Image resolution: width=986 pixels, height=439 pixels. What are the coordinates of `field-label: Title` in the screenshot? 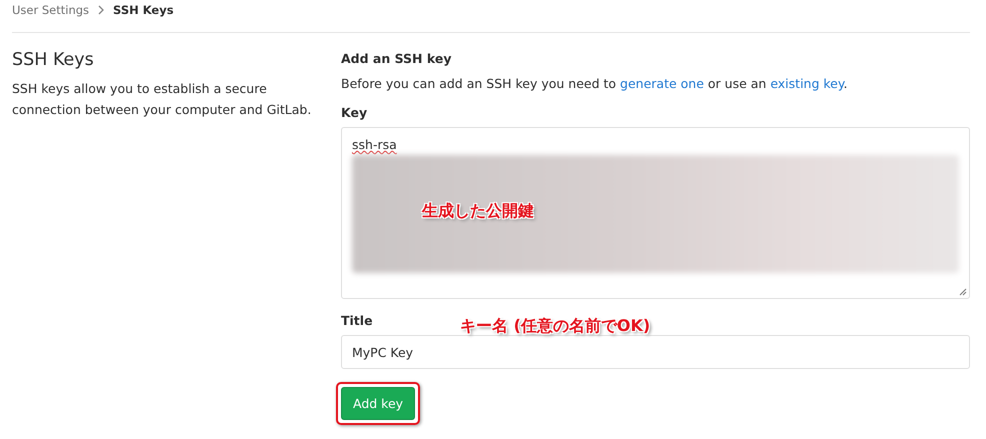 It's located at (357, 320).